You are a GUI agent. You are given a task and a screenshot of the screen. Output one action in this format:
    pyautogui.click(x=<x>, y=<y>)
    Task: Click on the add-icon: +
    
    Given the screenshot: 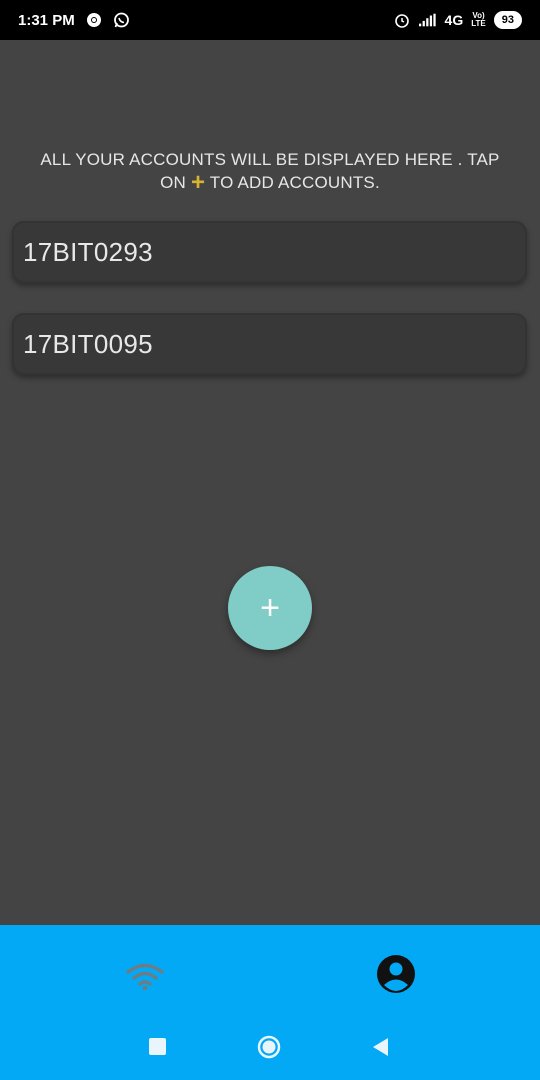 What is the action you would take?
    pyautogui.click(x=270, y=607)
    